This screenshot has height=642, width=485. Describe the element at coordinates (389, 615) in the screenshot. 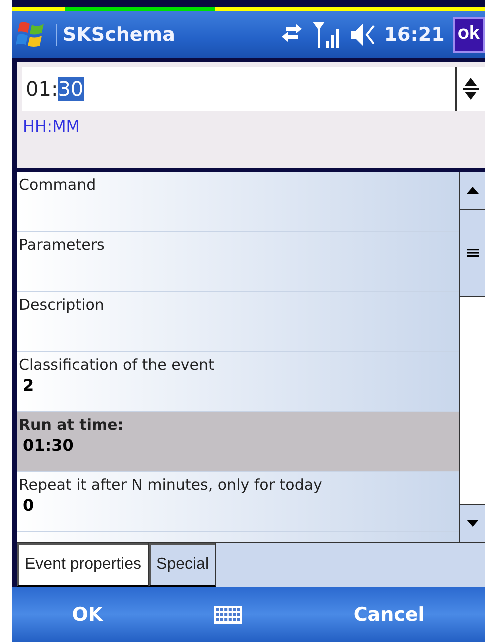

I see `cancel-softkey: Cancel` at that location.